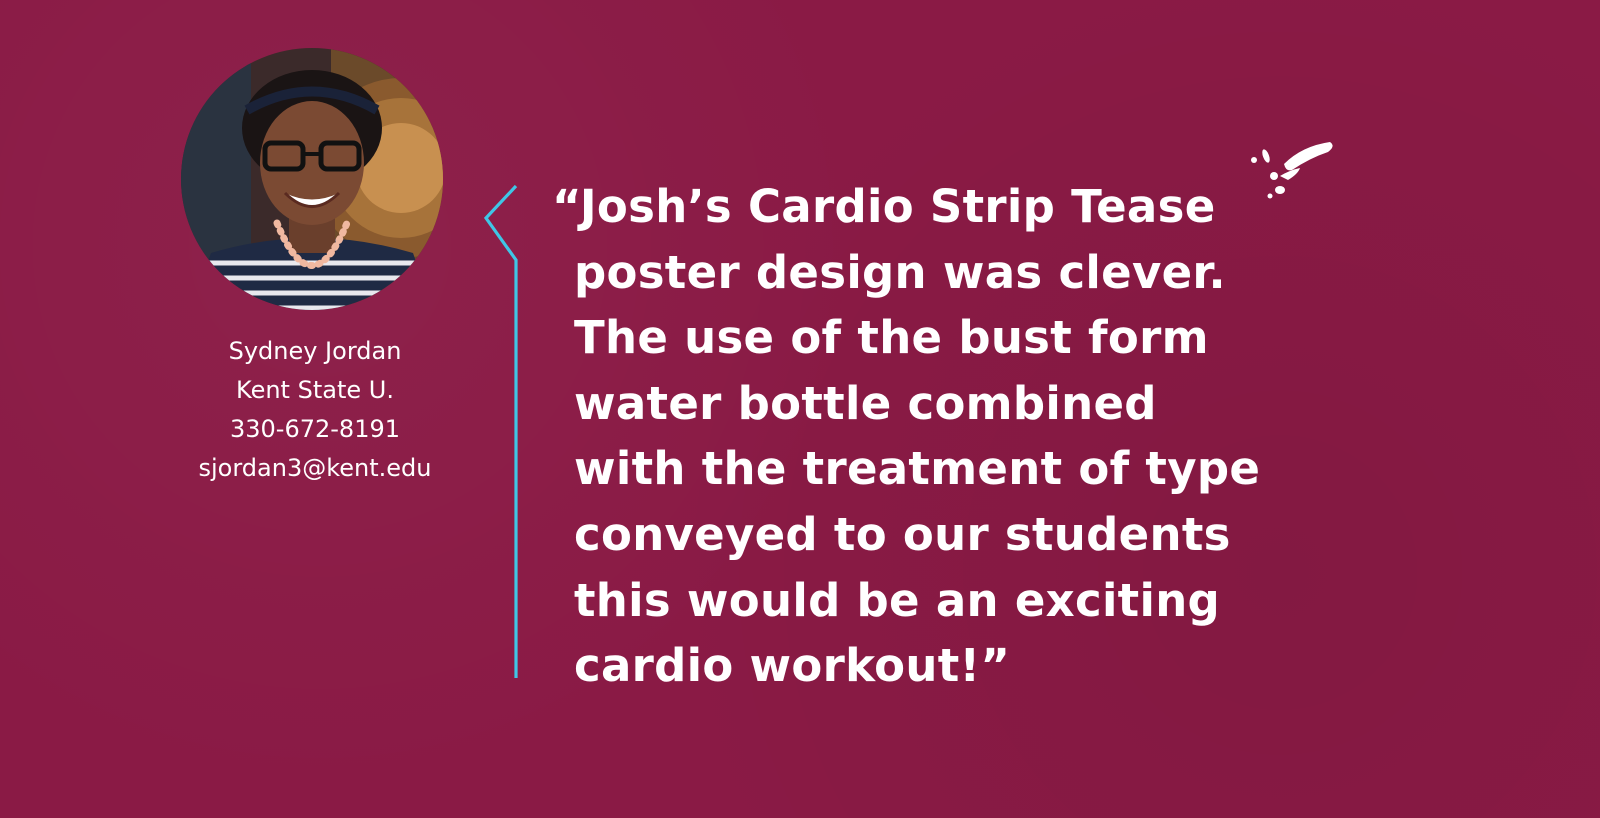  What do you see at coordinates (315, 351) in the screenshot?
I see `contact-name: Sydney Jordan` at bounding box center [315, 351].